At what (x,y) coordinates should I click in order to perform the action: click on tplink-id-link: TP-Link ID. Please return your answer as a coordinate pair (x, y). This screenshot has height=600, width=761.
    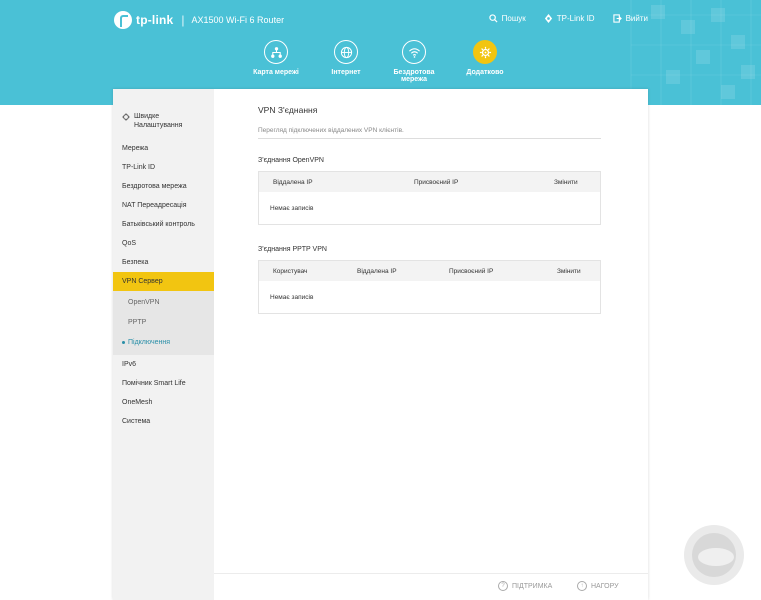
    Looking at the image, I should click on (569, 18).